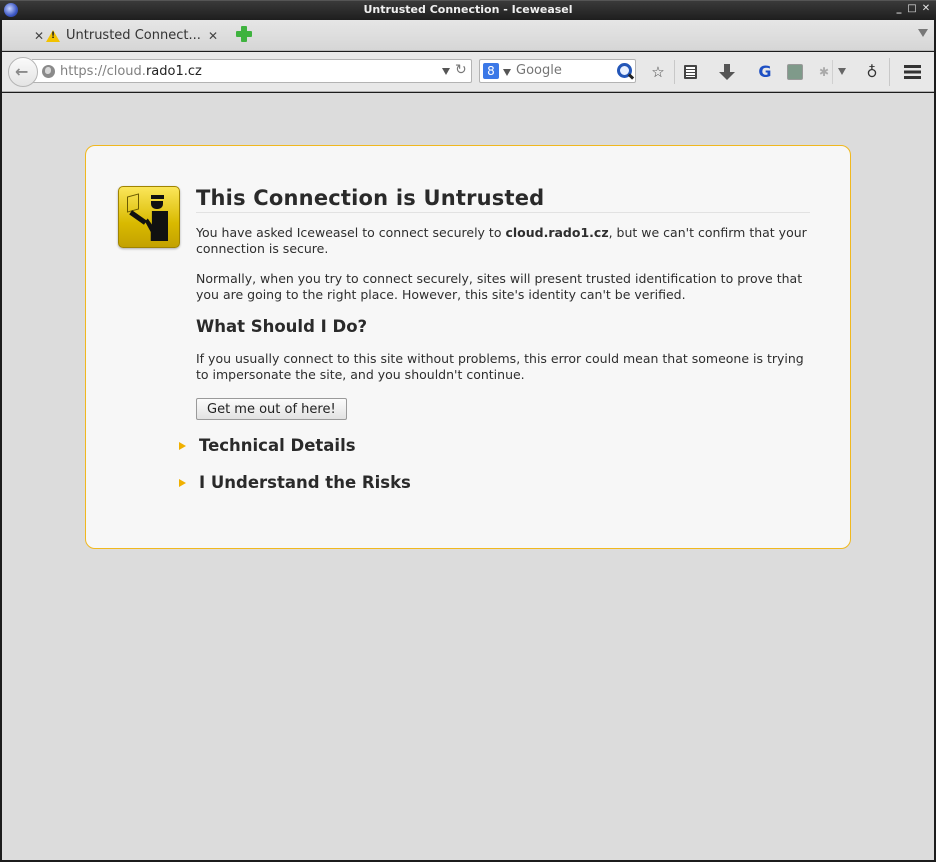 The width and height of the screenshot is (936, 862). I want to click on hamburger-menu-icon, so click(912, 72).